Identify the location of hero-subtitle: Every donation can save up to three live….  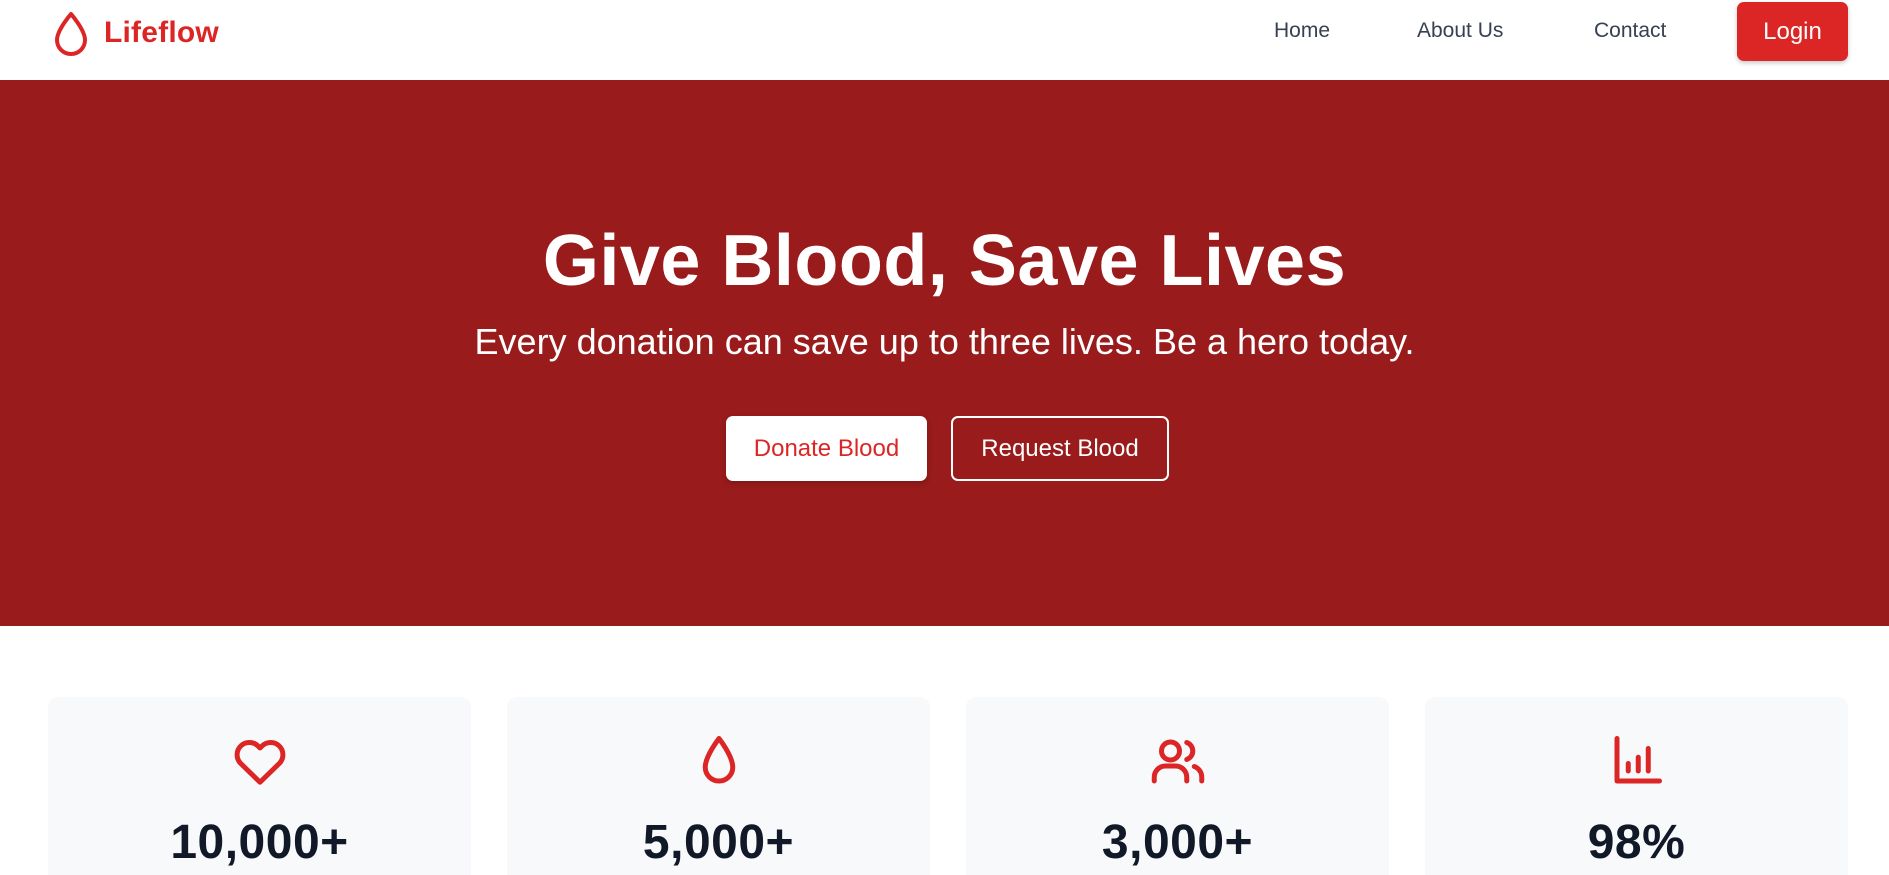
(944, 341).